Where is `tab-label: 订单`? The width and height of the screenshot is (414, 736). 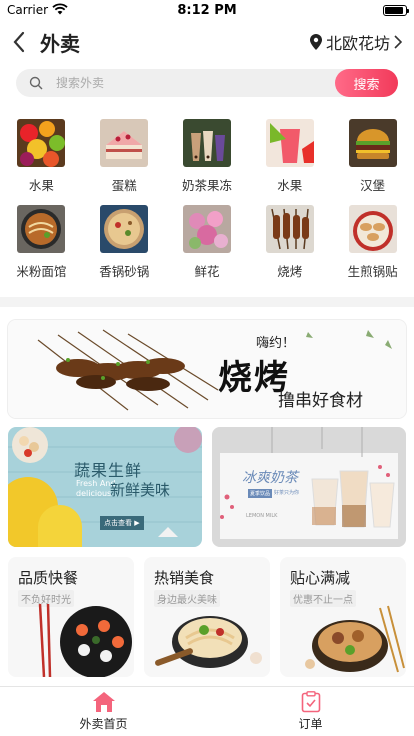 tab-label: 订单 is located at coordinates (310, 724).